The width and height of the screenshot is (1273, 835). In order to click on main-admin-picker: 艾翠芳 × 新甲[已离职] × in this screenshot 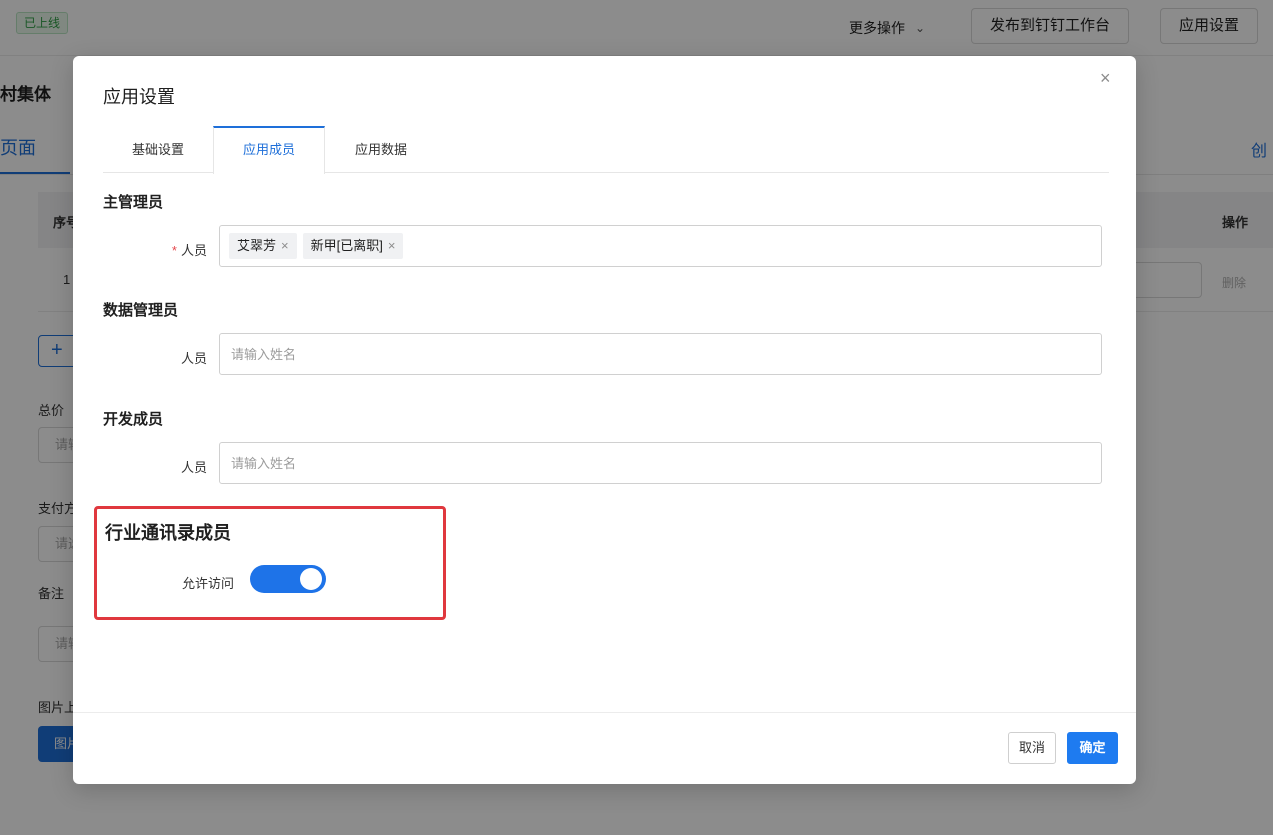, I will do `click(660, 246)`.